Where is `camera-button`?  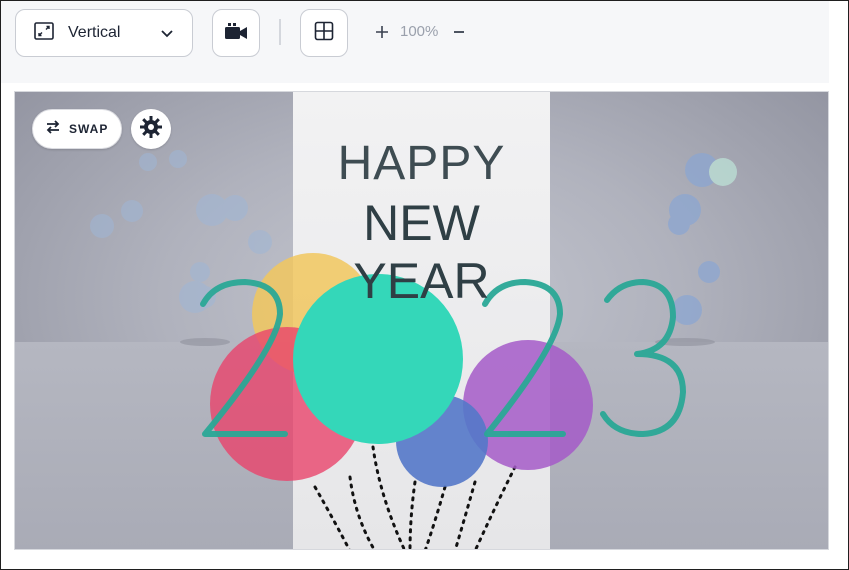 camera-button is located at coordinates (236, 33).